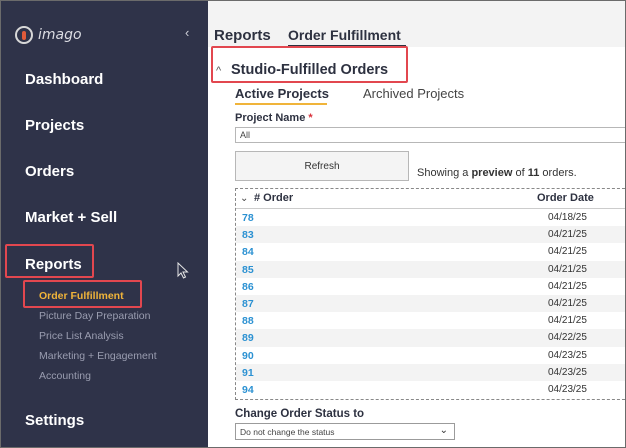  Describe the element at coordinates (344, 35) in the screenshot. I see `breadcrumb-order-fulfillment: Order Fulfillment` at that location.